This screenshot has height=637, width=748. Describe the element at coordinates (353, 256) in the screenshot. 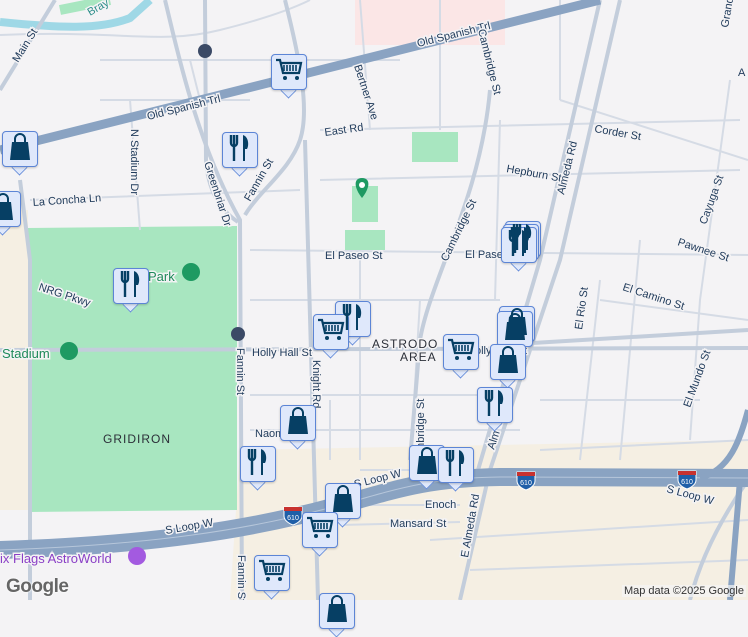

I see `street-label: El Paseo St` at that location.